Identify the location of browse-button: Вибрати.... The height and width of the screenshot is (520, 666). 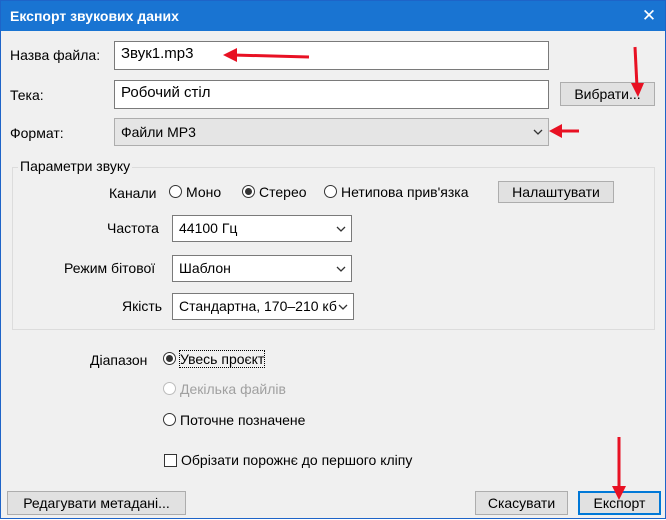
(607, 94).